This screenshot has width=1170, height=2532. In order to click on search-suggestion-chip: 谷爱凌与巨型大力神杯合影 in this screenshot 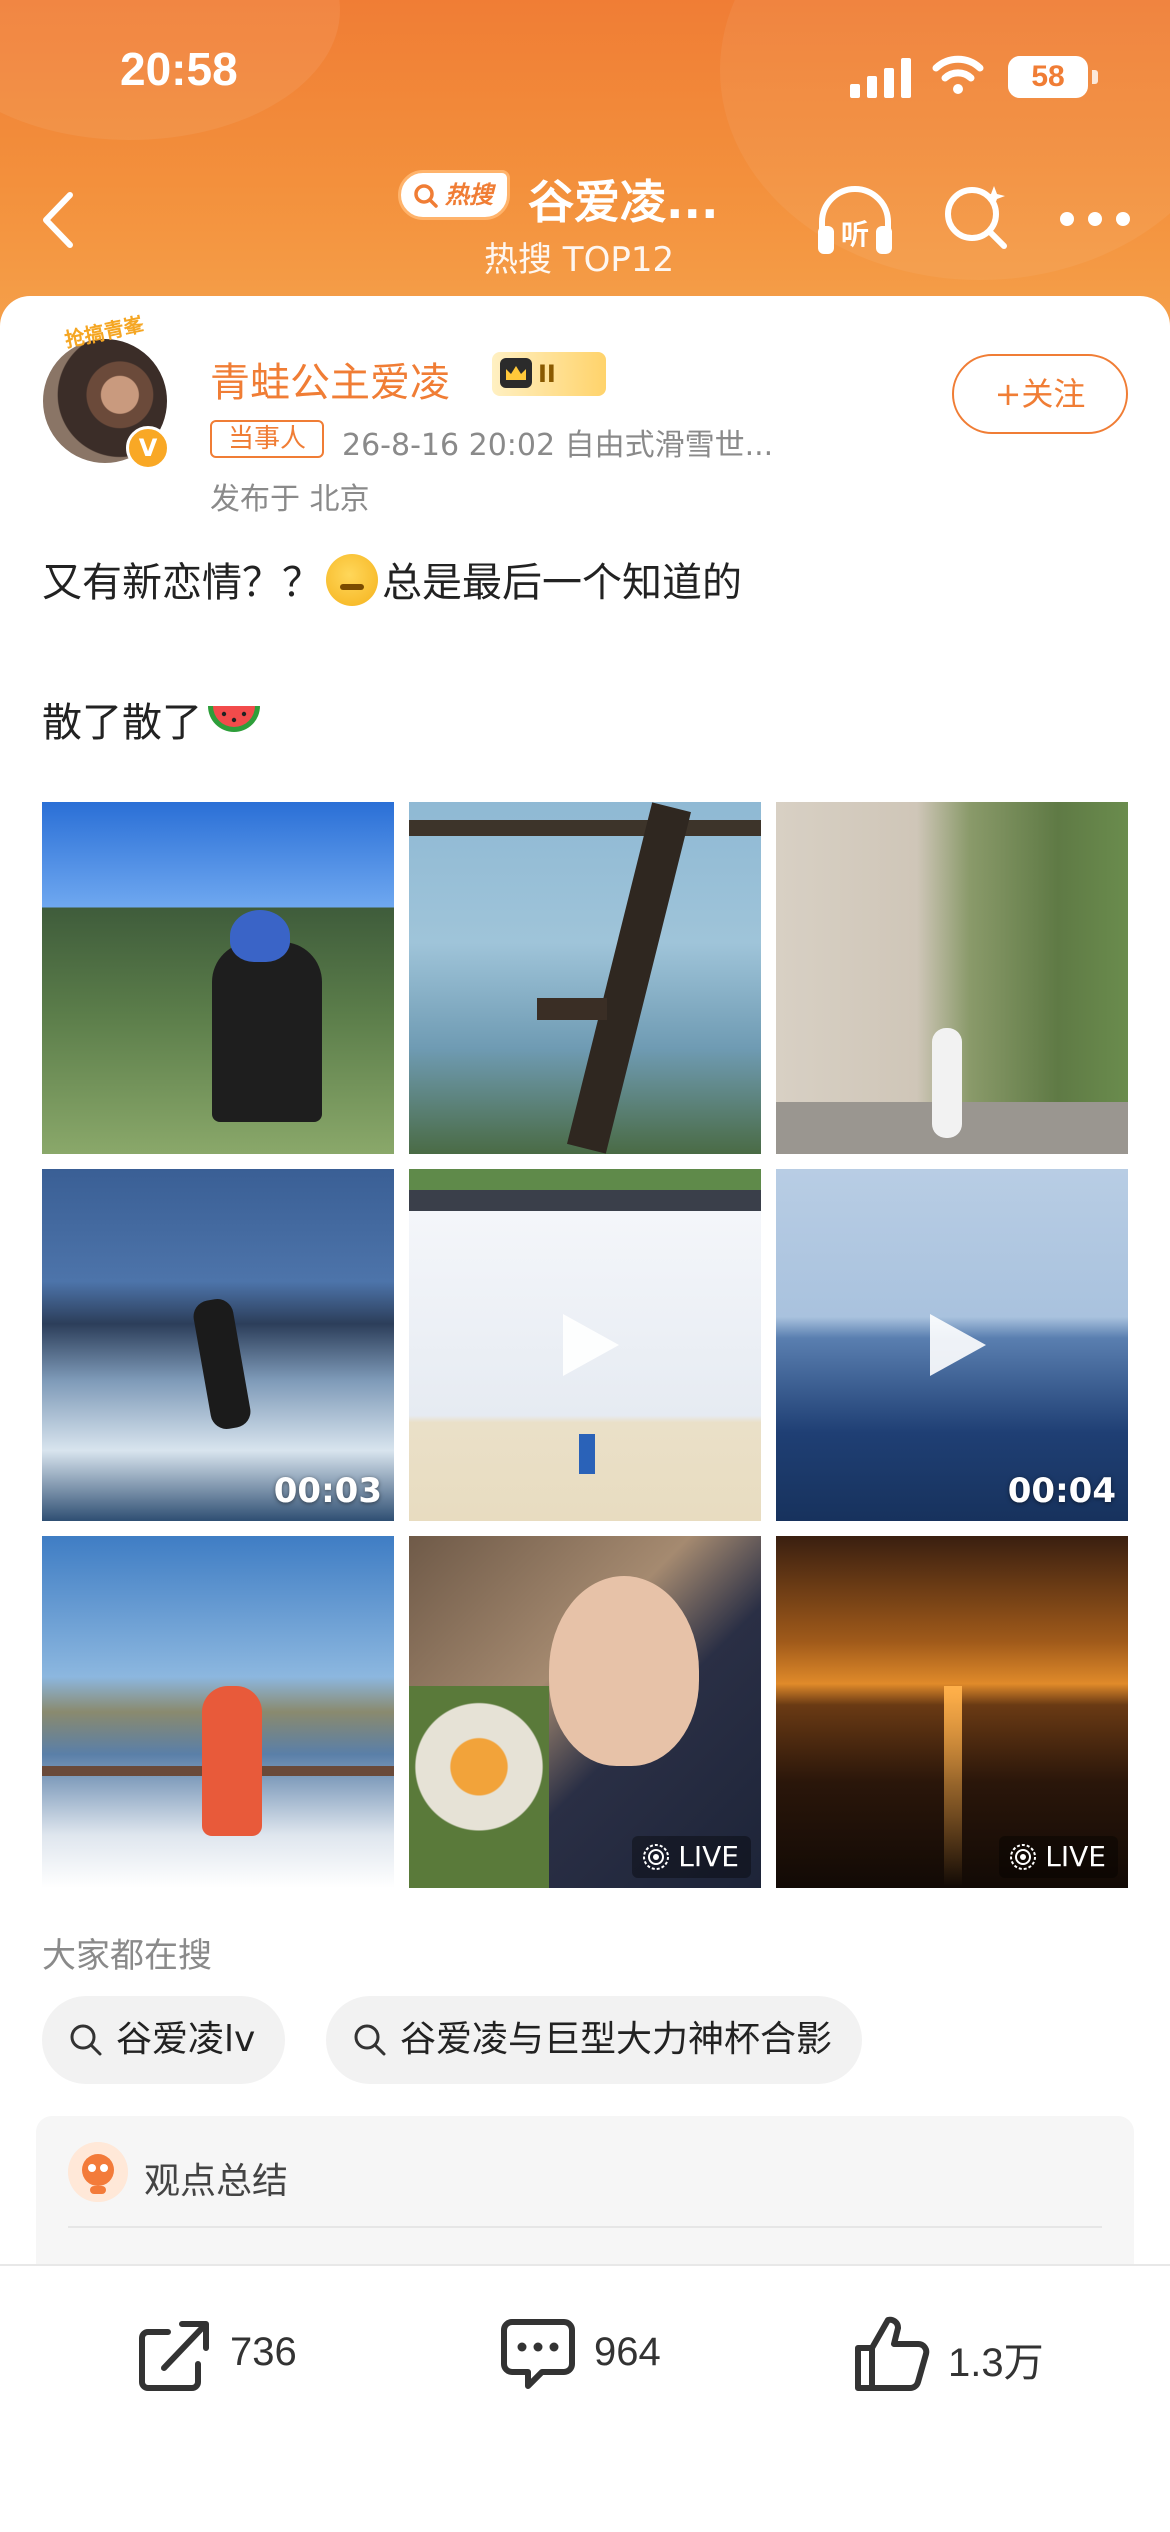, I will do `click(594, 2040)`.